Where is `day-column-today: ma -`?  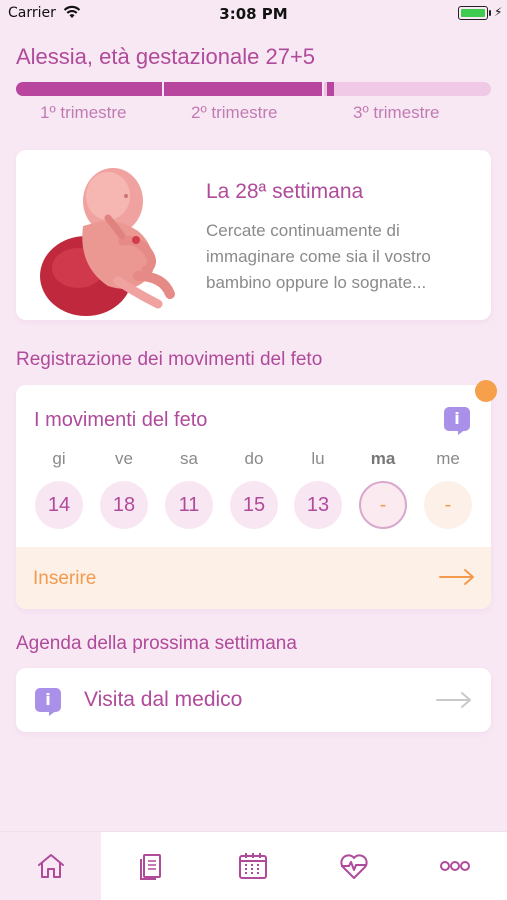 day-column-today: ma - is located at coordinates (383, 489).